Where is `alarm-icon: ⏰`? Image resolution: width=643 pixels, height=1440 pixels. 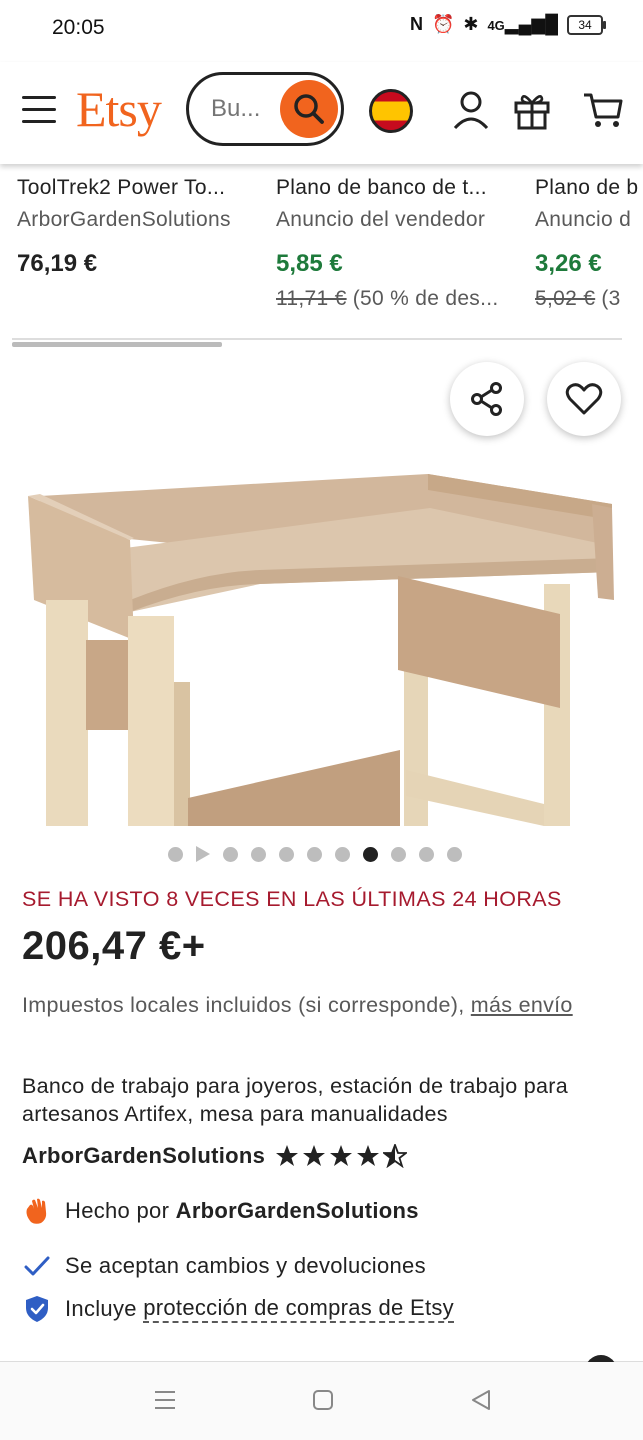 alarm-icon: ⏰ is located at coordinates (443, 24).